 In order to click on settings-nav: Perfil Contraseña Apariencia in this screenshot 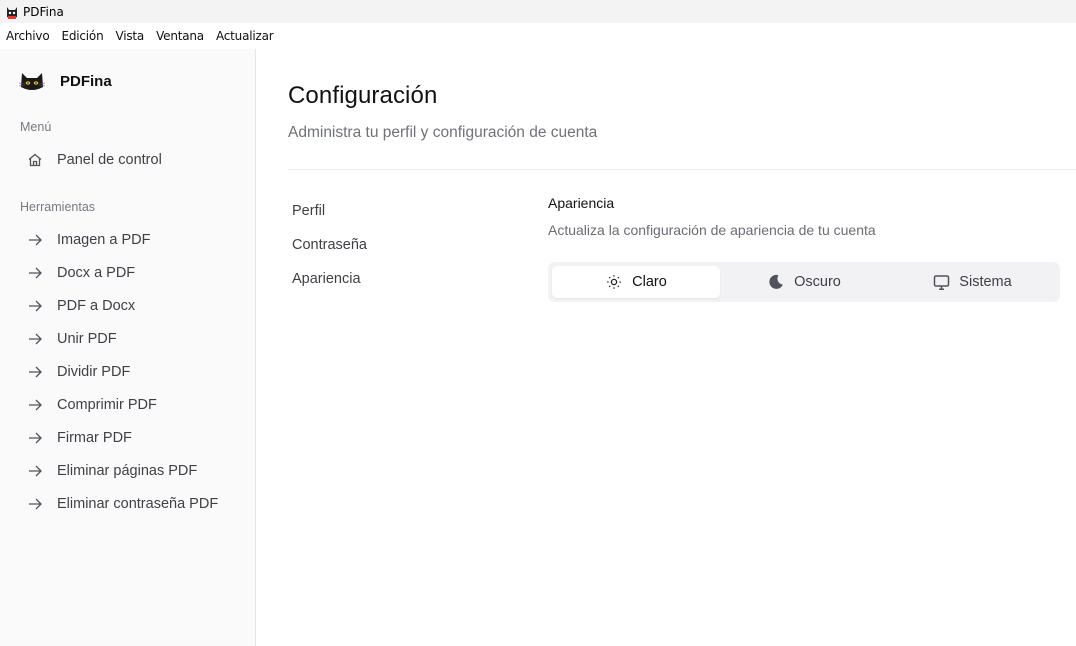, I will do `click(392, 250)`.